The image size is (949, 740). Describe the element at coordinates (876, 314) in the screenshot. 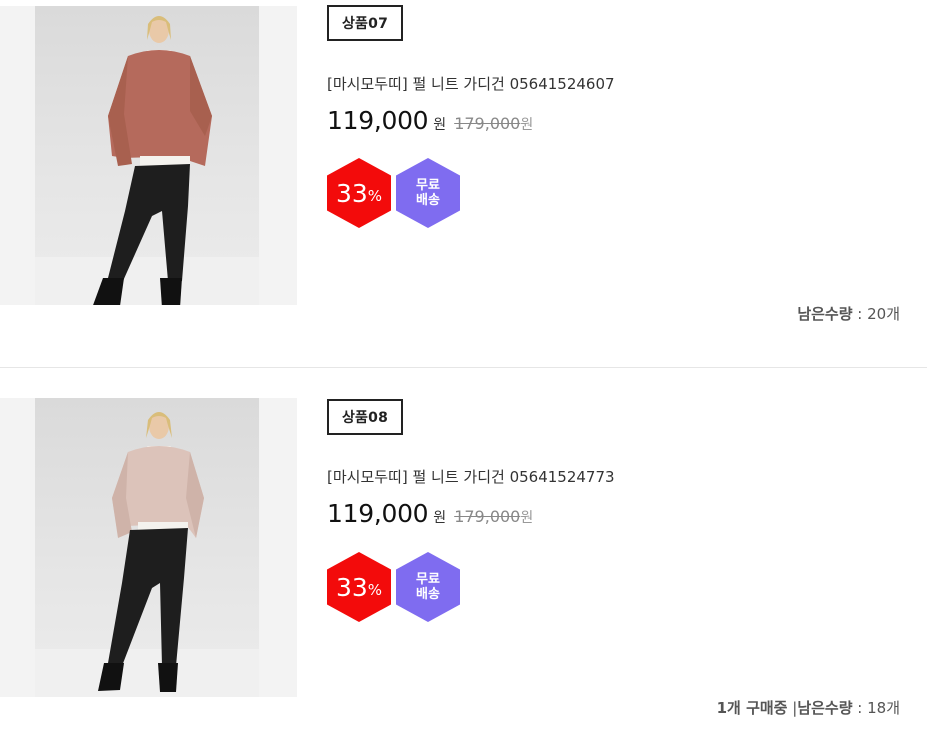

I see `stock-value: : 20개` at that location.